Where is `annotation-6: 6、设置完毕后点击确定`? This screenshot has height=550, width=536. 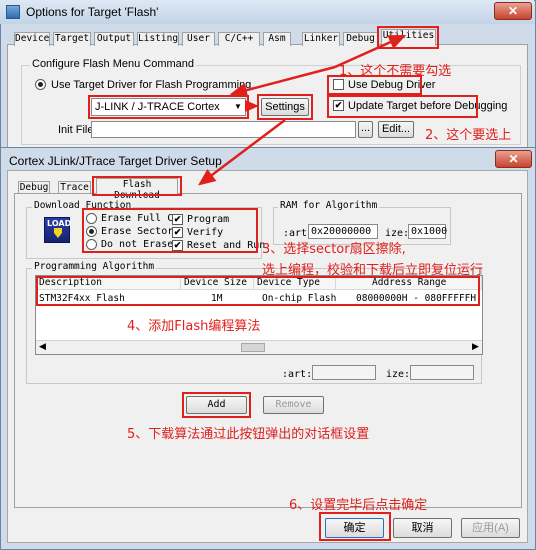 annotation-6: 6、设置完毕后点击确定 is located at coordinates (358, 505).